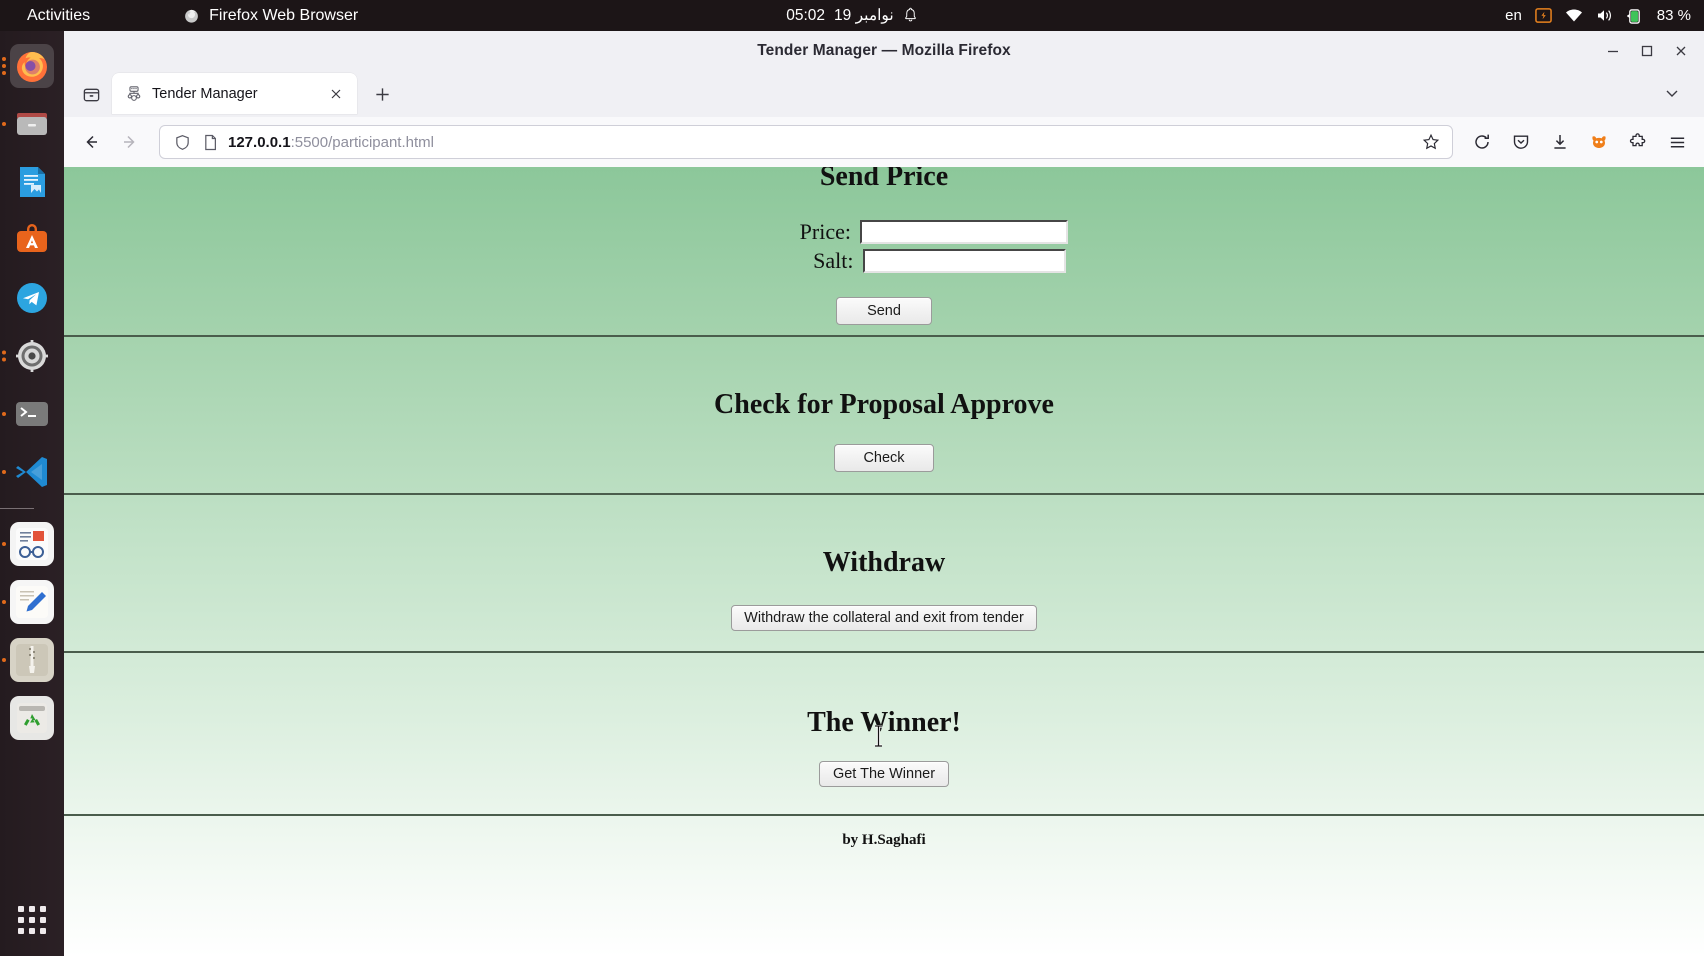  Describe the element at coordinates (130, 142) in the screenshot. I see `forward-button` at that location.